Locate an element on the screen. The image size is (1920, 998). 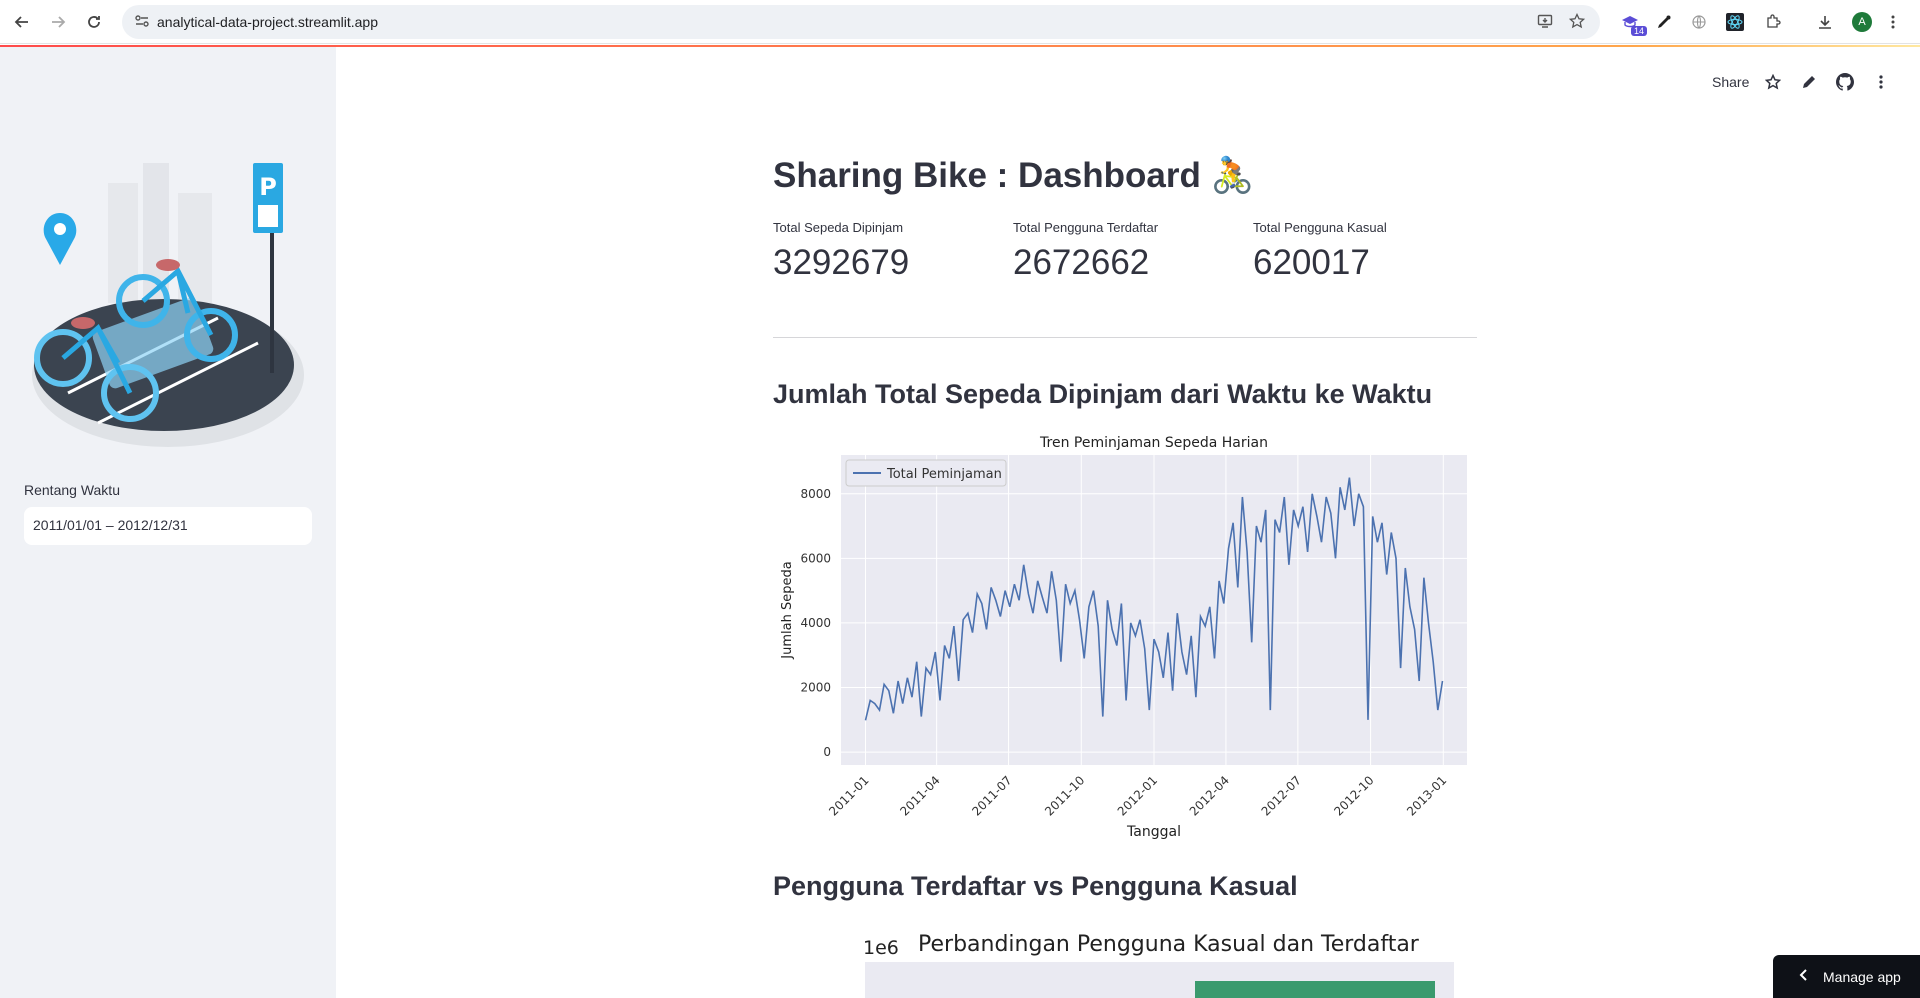
axis-scale-label: 1e6 is located at coordinates (881, 948).